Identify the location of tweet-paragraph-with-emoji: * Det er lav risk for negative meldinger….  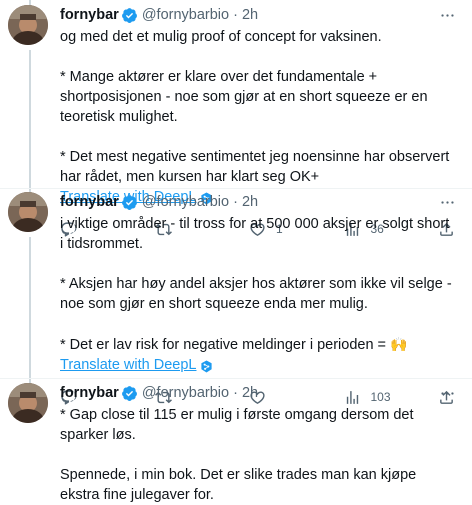
(258, 344).